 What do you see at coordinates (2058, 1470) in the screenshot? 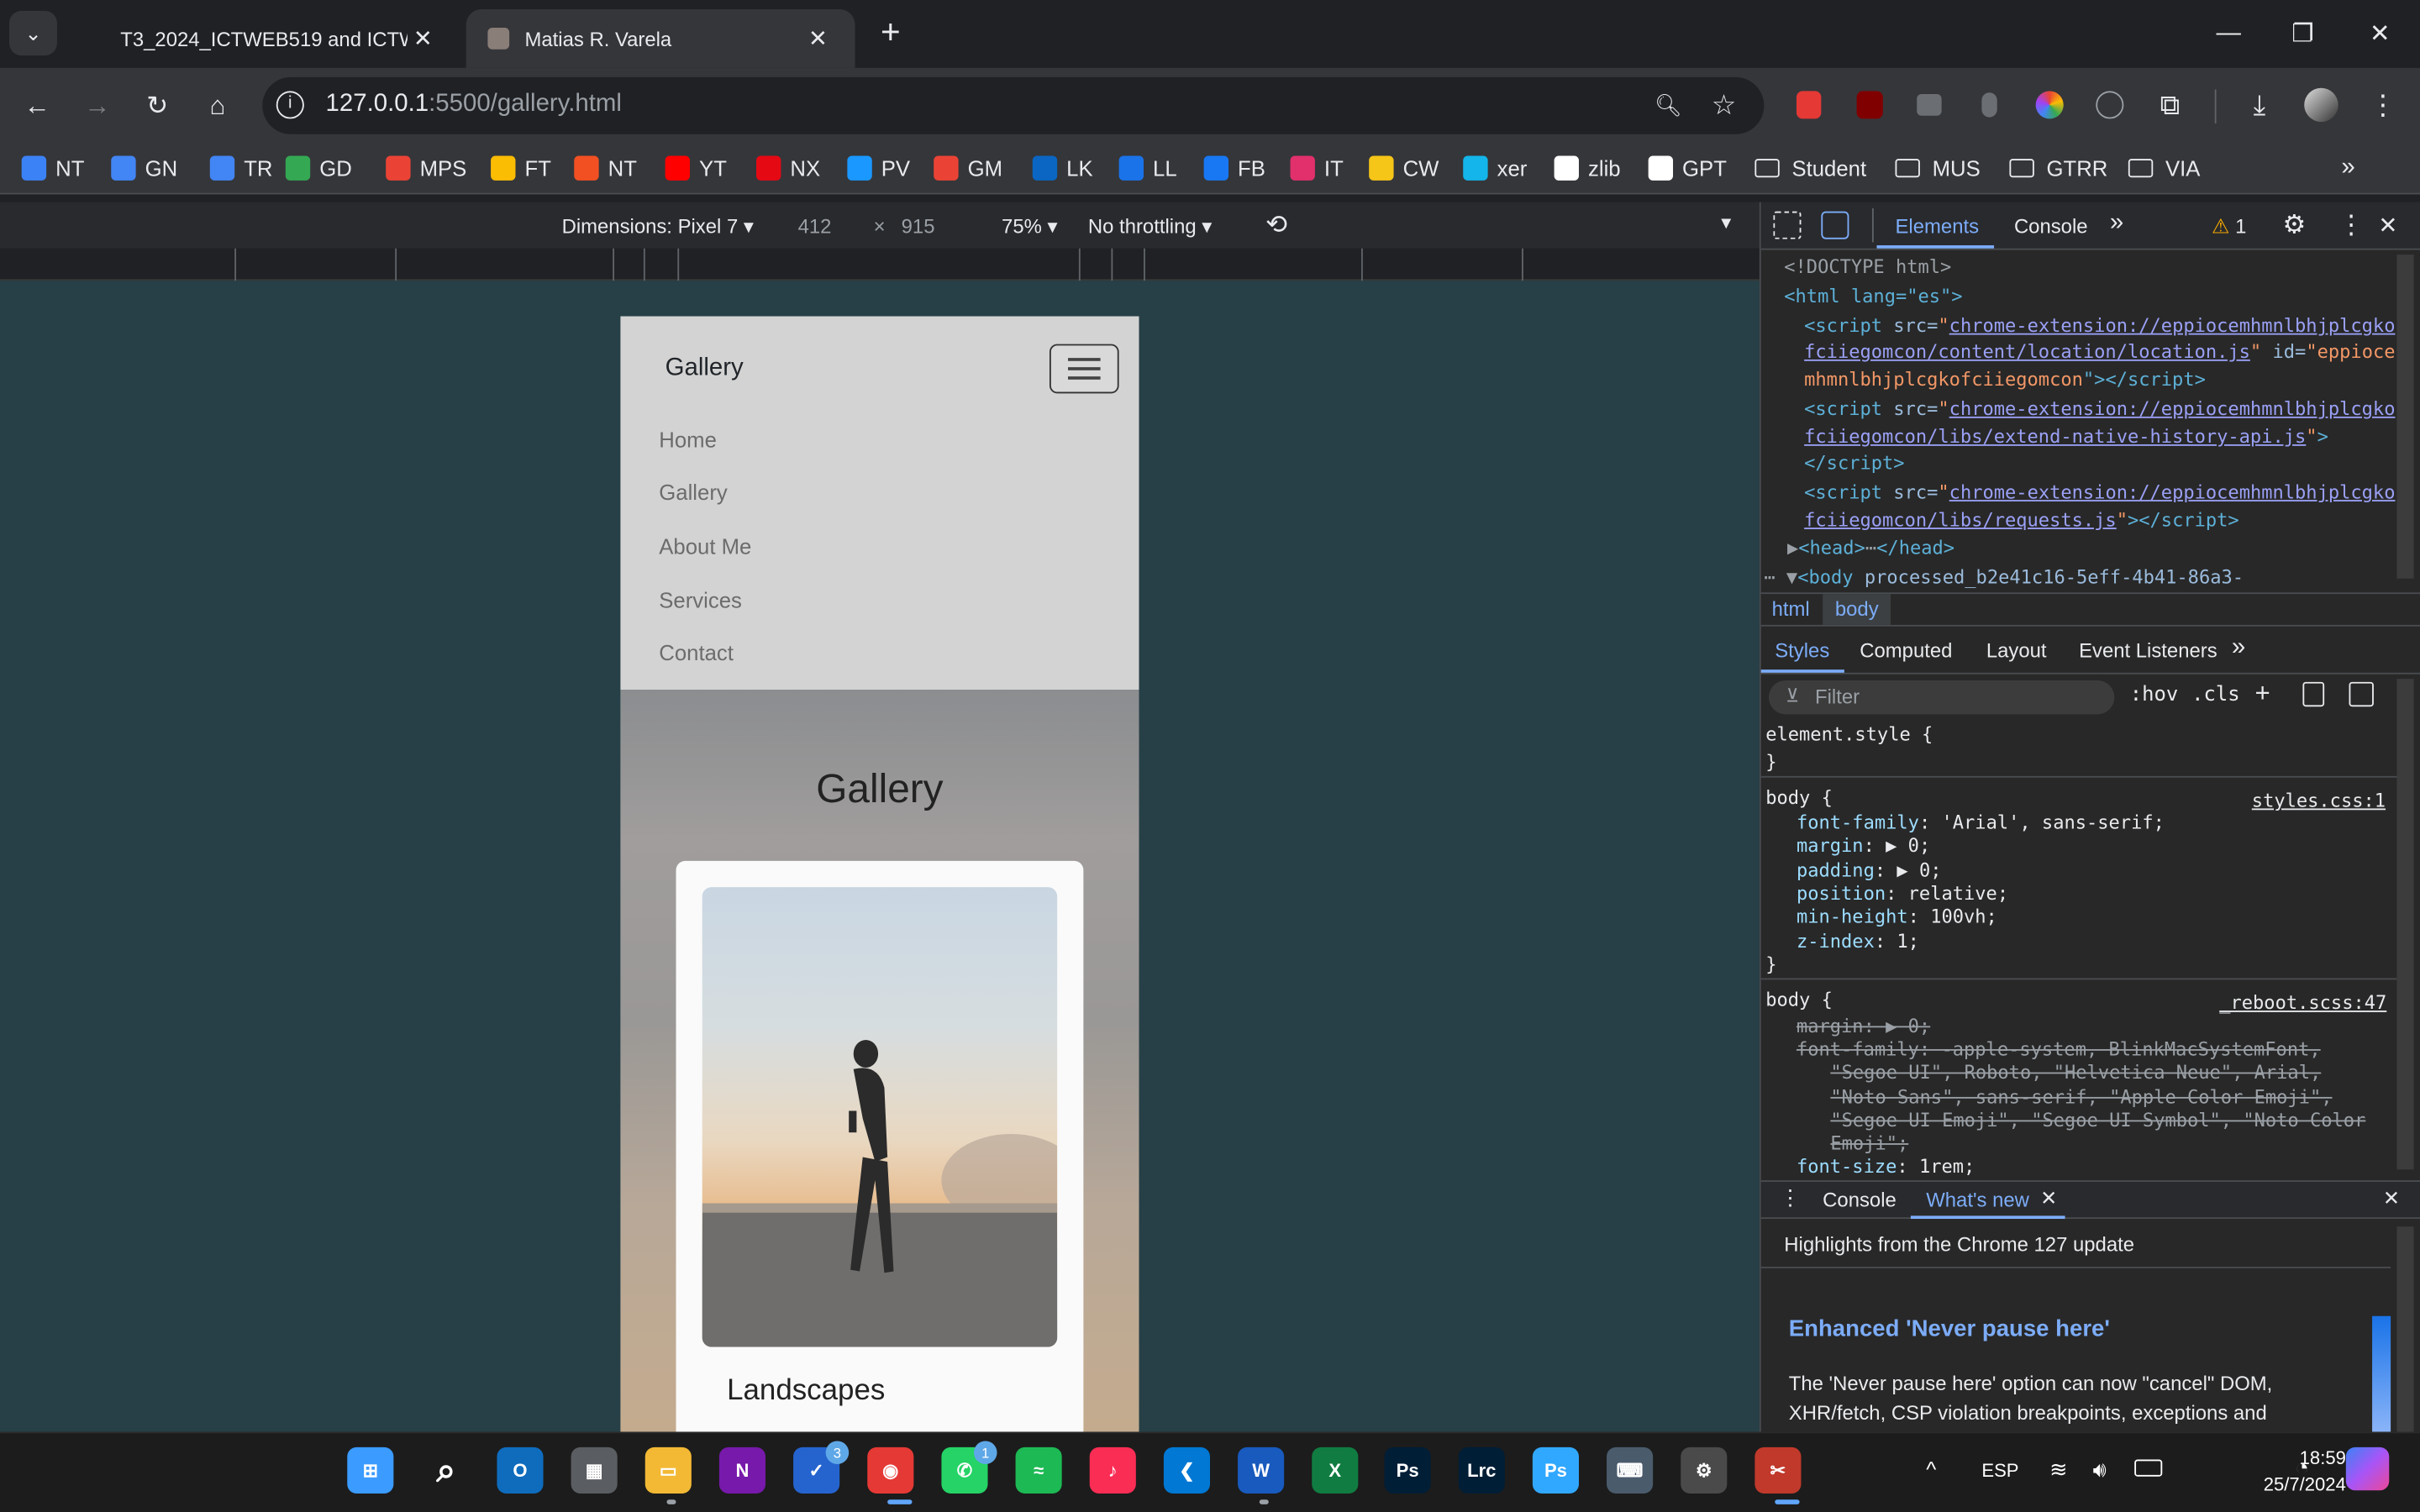
I see `wifi-icon: ≋` at bounding box center [2058, 1470].